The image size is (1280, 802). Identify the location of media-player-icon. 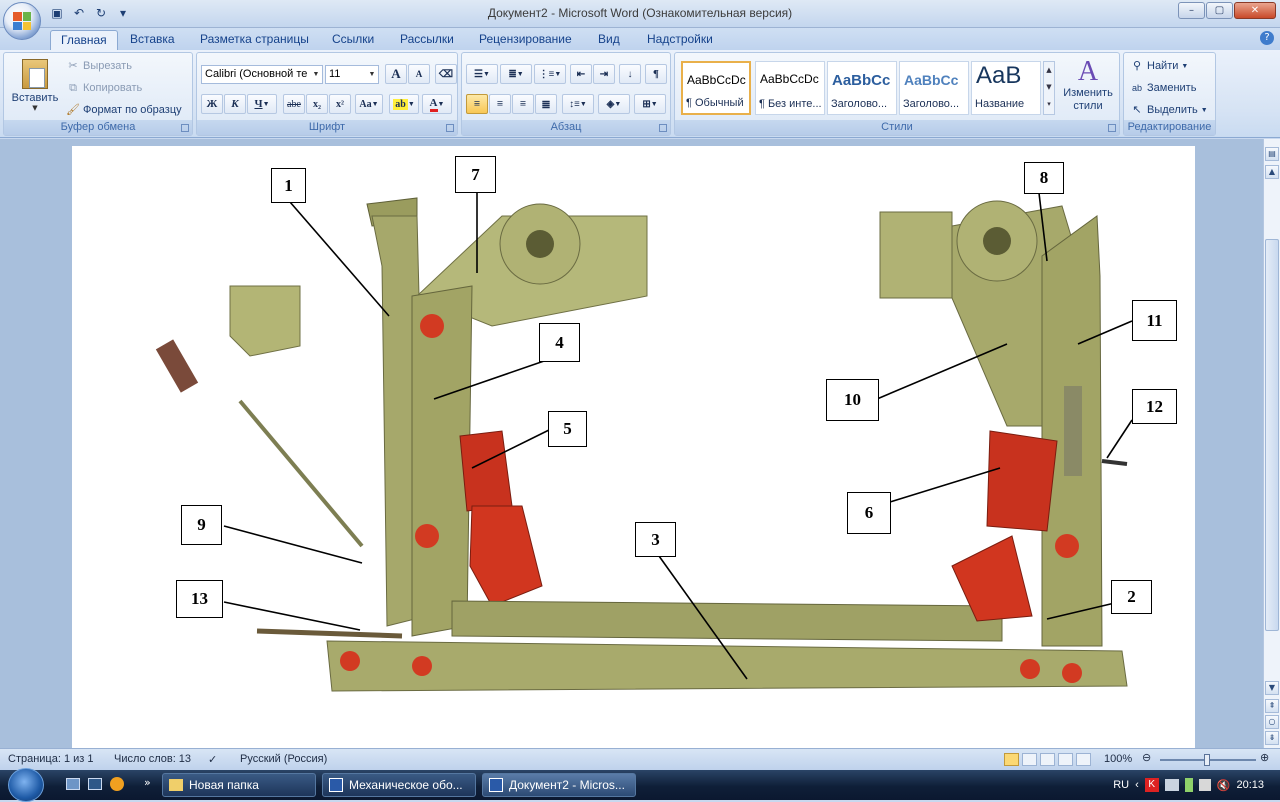
(117, 784).